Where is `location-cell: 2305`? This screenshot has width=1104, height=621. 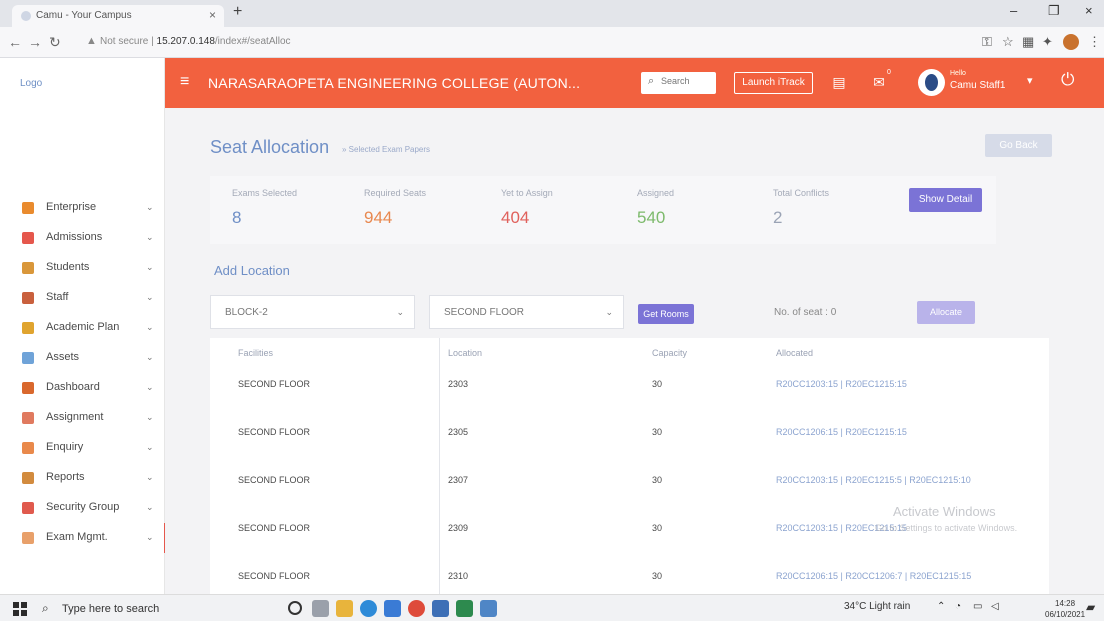
location-cell: 2305 is located at coordinates (458, 432).